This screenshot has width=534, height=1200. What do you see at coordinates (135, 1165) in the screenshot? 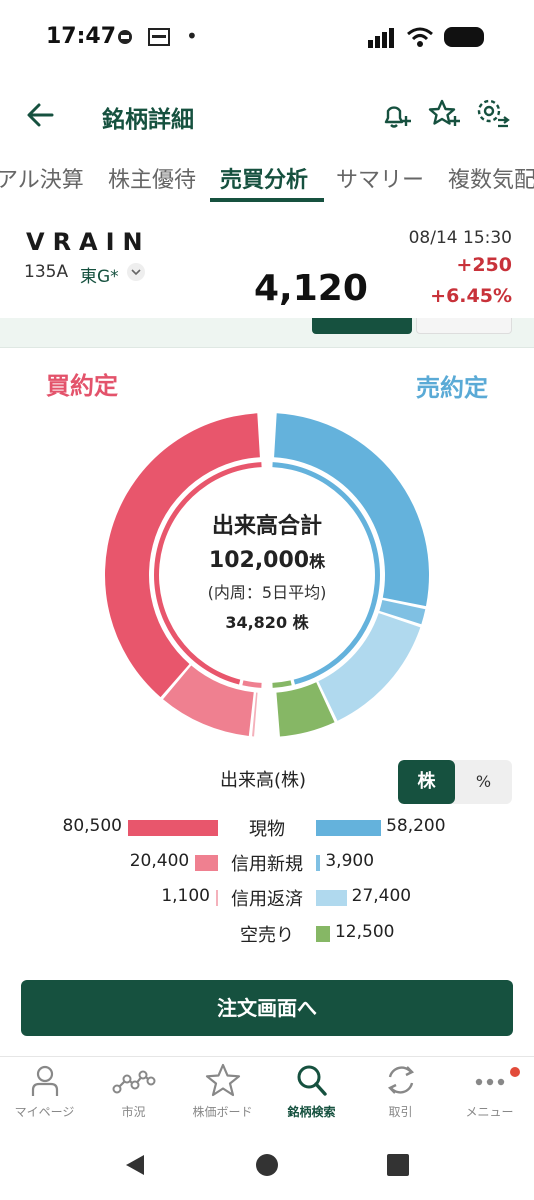
I see `system-back-icon` at bounding box center [135, 1165].